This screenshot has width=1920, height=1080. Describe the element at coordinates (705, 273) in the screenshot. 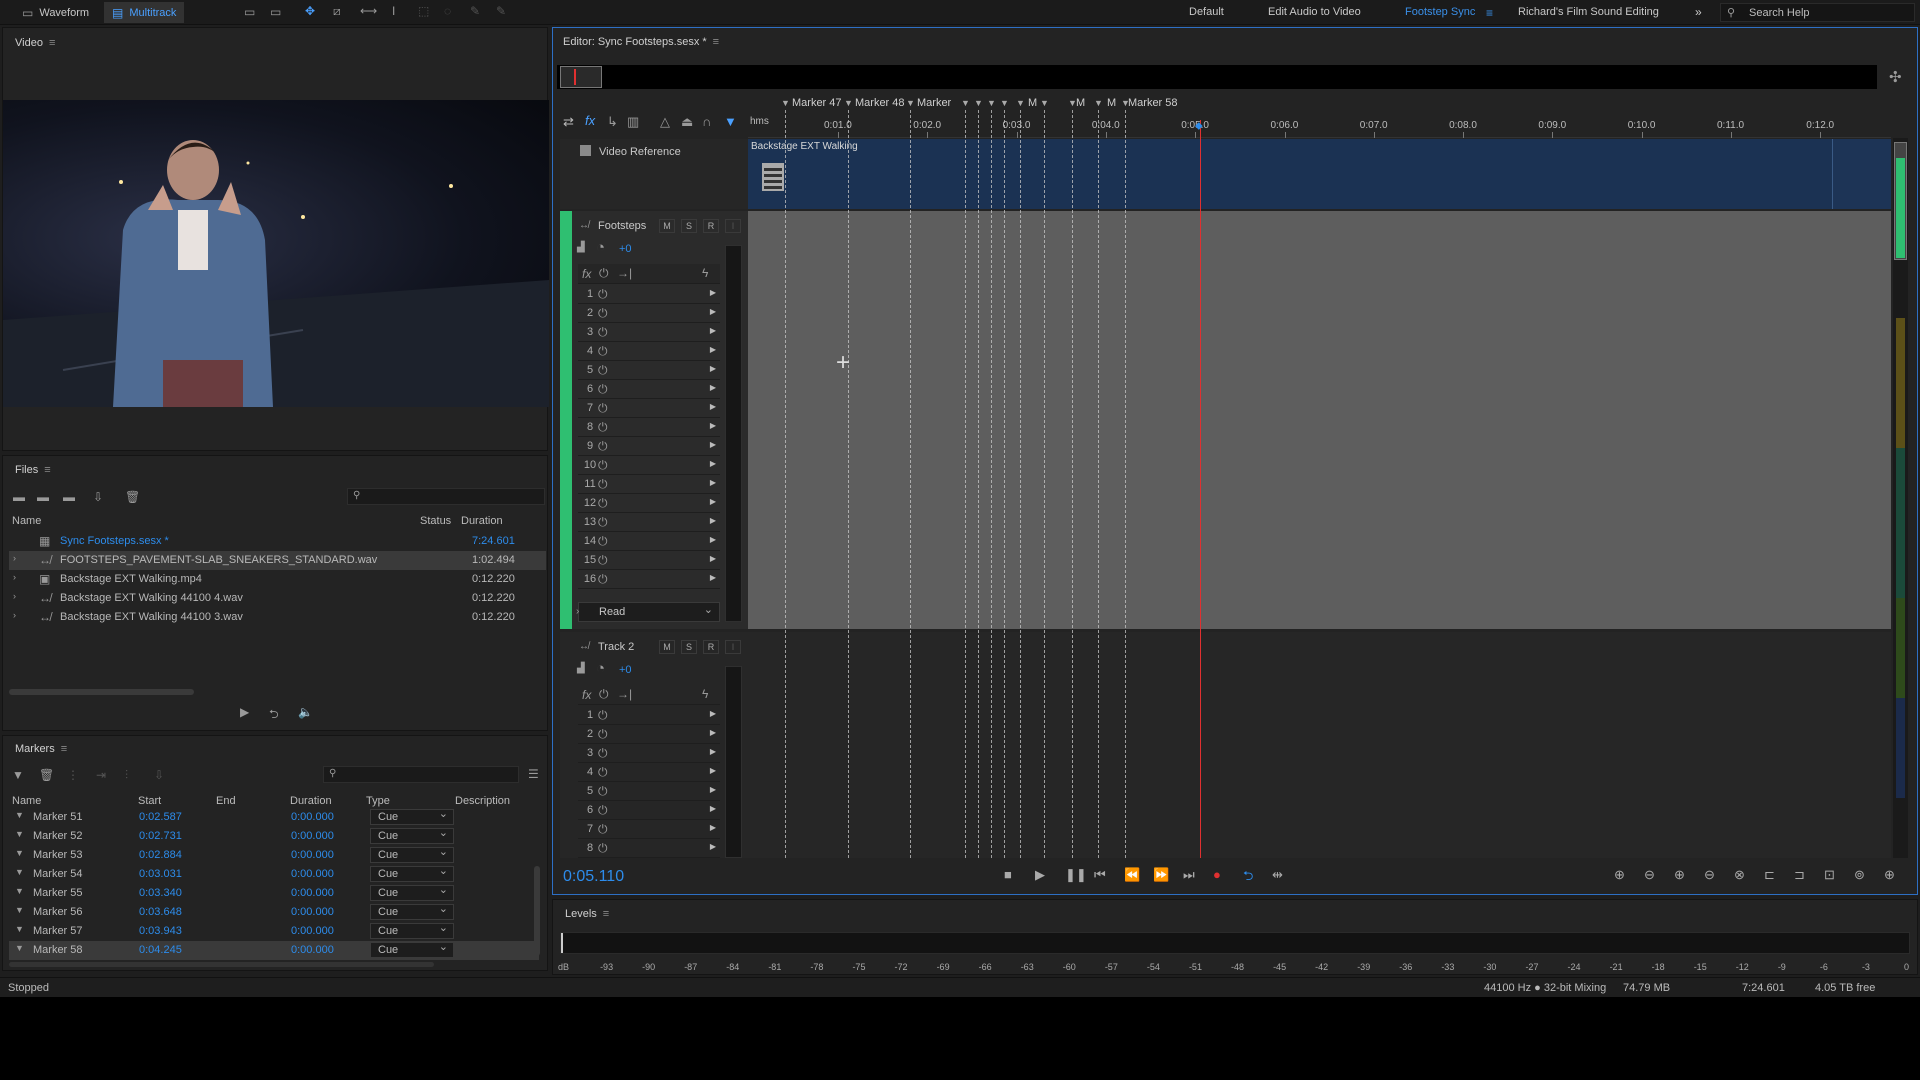

I see `fx-lightning-icon: ϟ` at that location.